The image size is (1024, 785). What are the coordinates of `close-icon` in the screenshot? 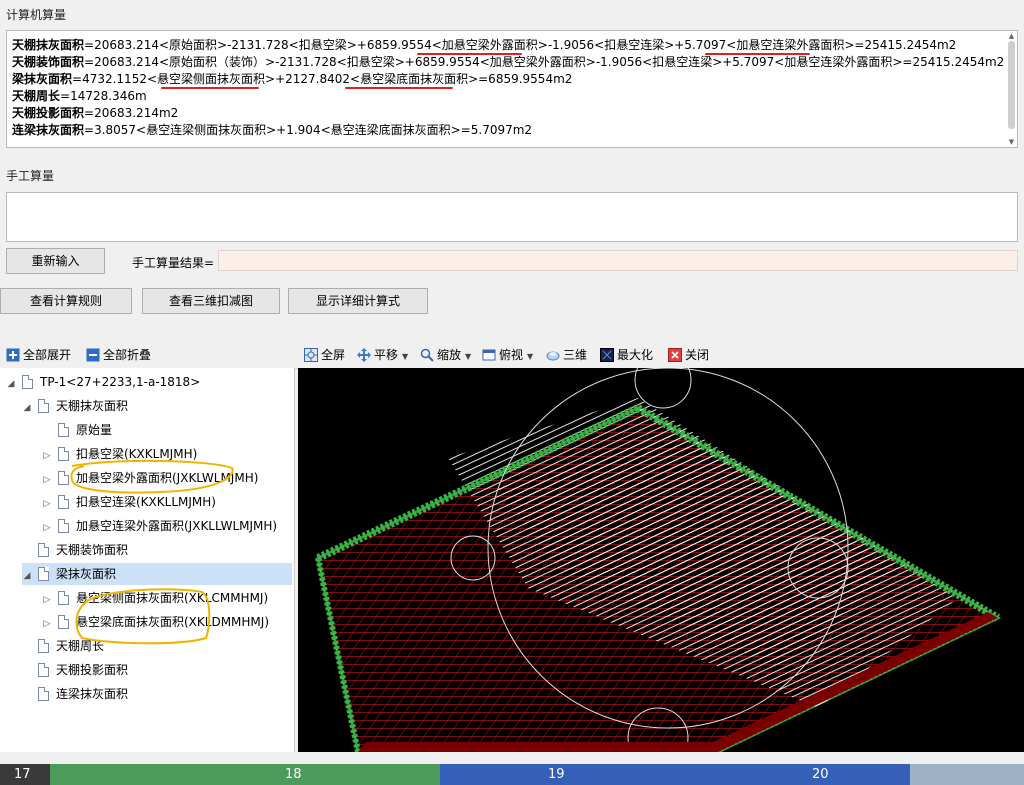 It's located at (675, 355).